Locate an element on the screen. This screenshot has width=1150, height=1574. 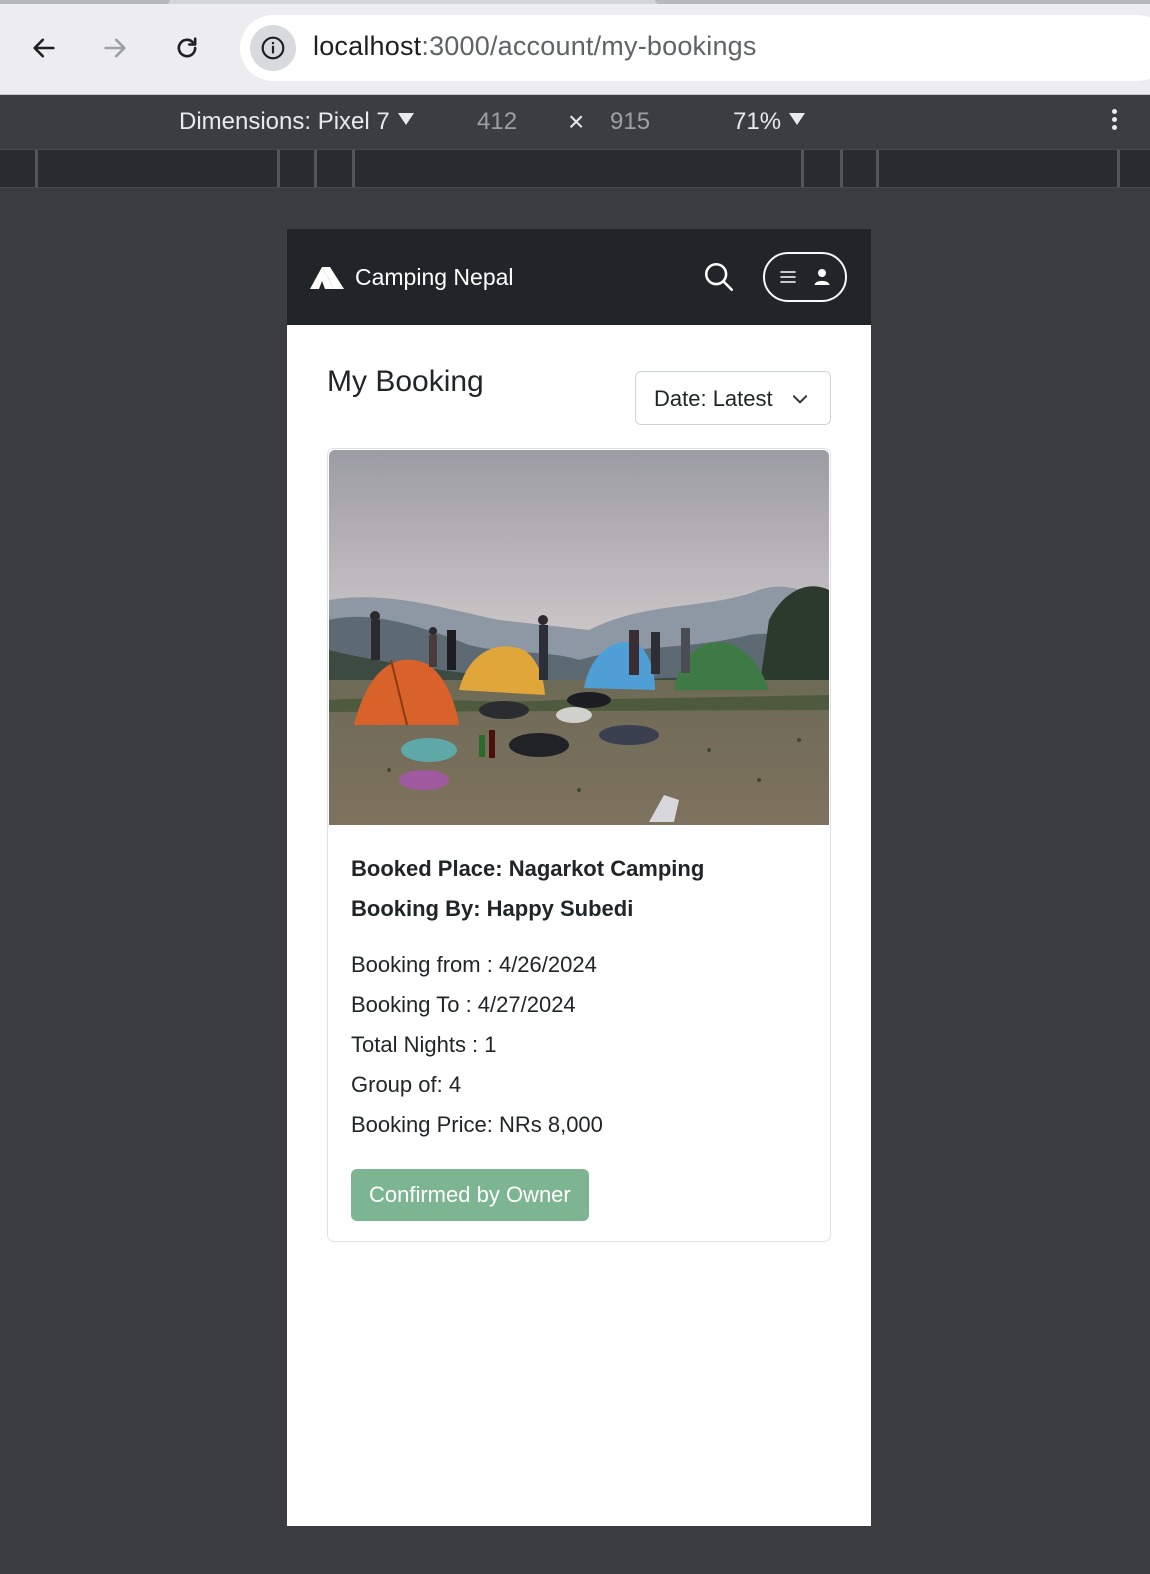
height-field: 915 is located at coordinates (630, 122).